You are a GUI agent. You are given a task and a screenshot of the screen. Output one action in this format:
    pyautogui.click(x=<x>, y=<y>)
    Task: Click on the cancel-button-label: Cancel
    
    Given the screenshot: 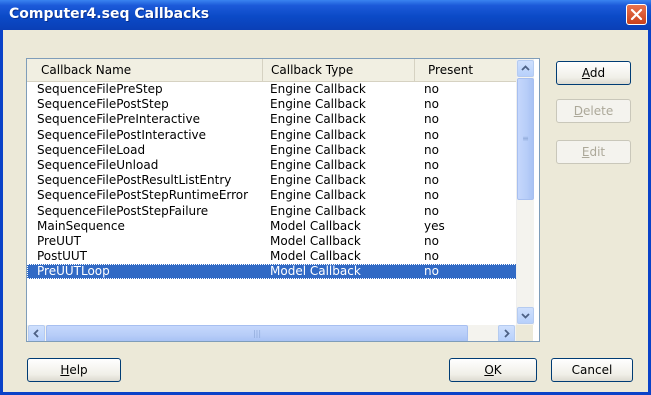 What is the action you would take?
    pyautogui.click(x=592, y=370)
    